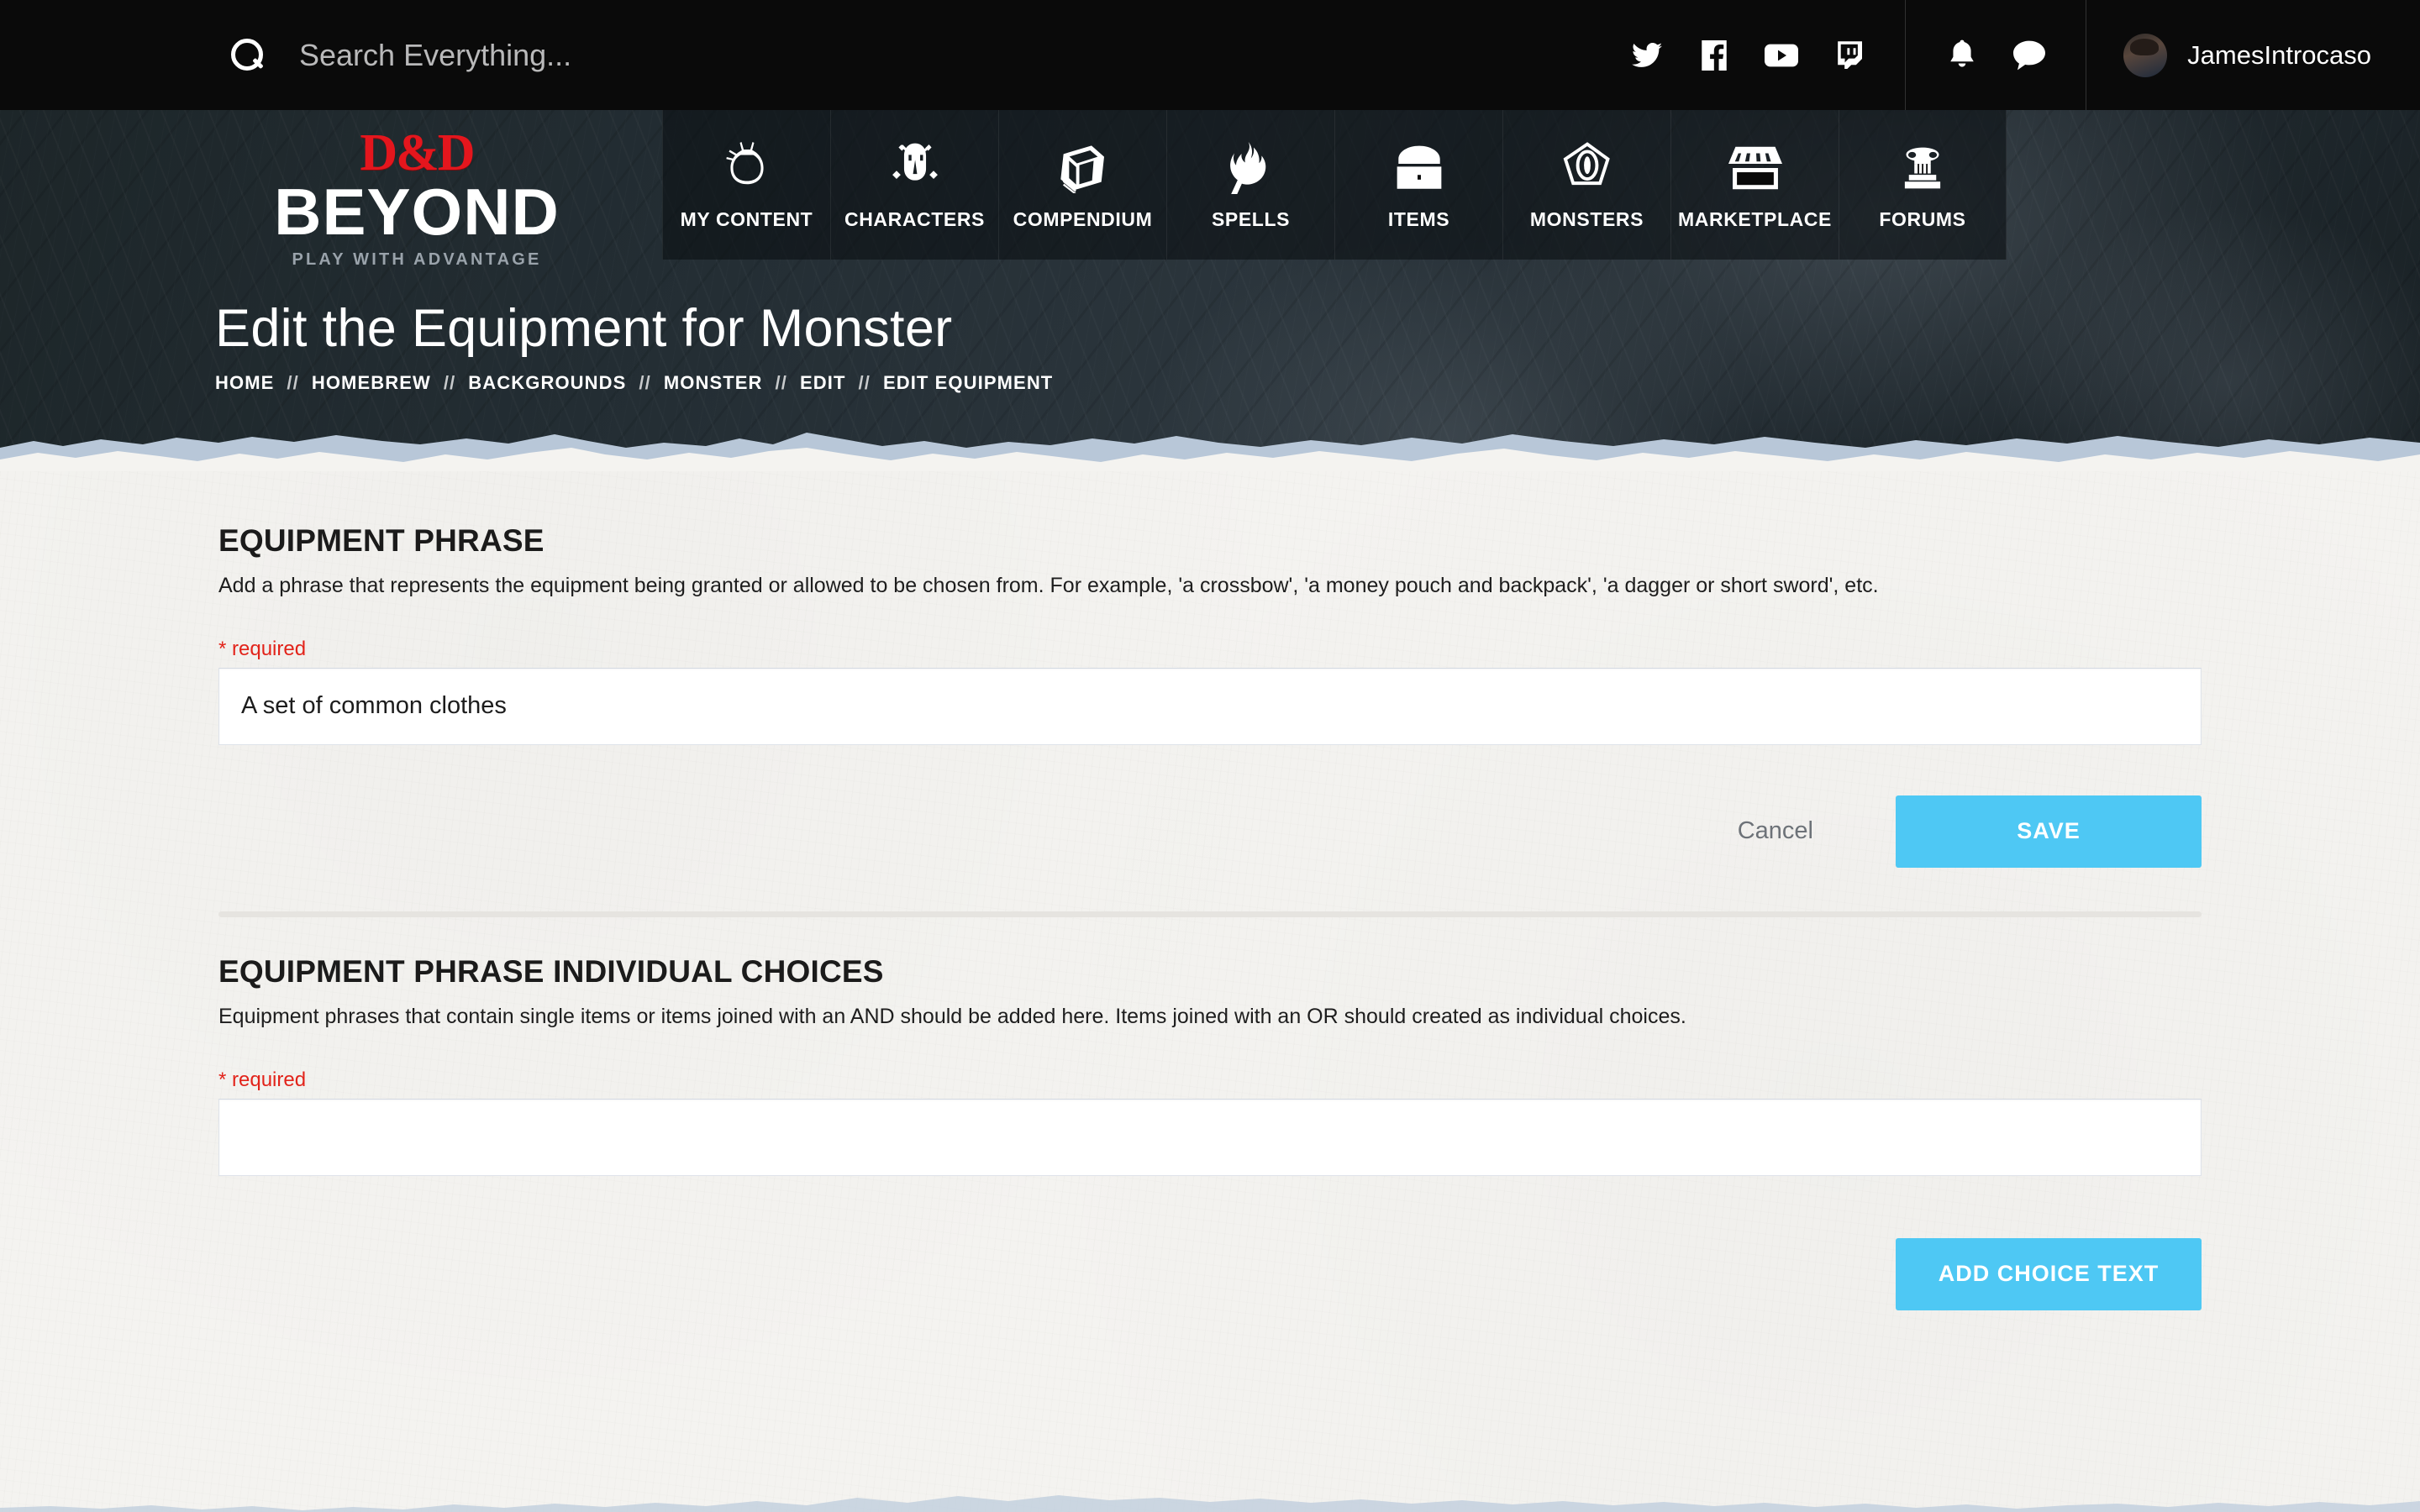 Image resolution: width=2420 pixels, height=1512 pixels. Describe the element at coordinates (713, 383) in the screenshot. I see `breadcrumb-item-monster: MONSTER` at that location.